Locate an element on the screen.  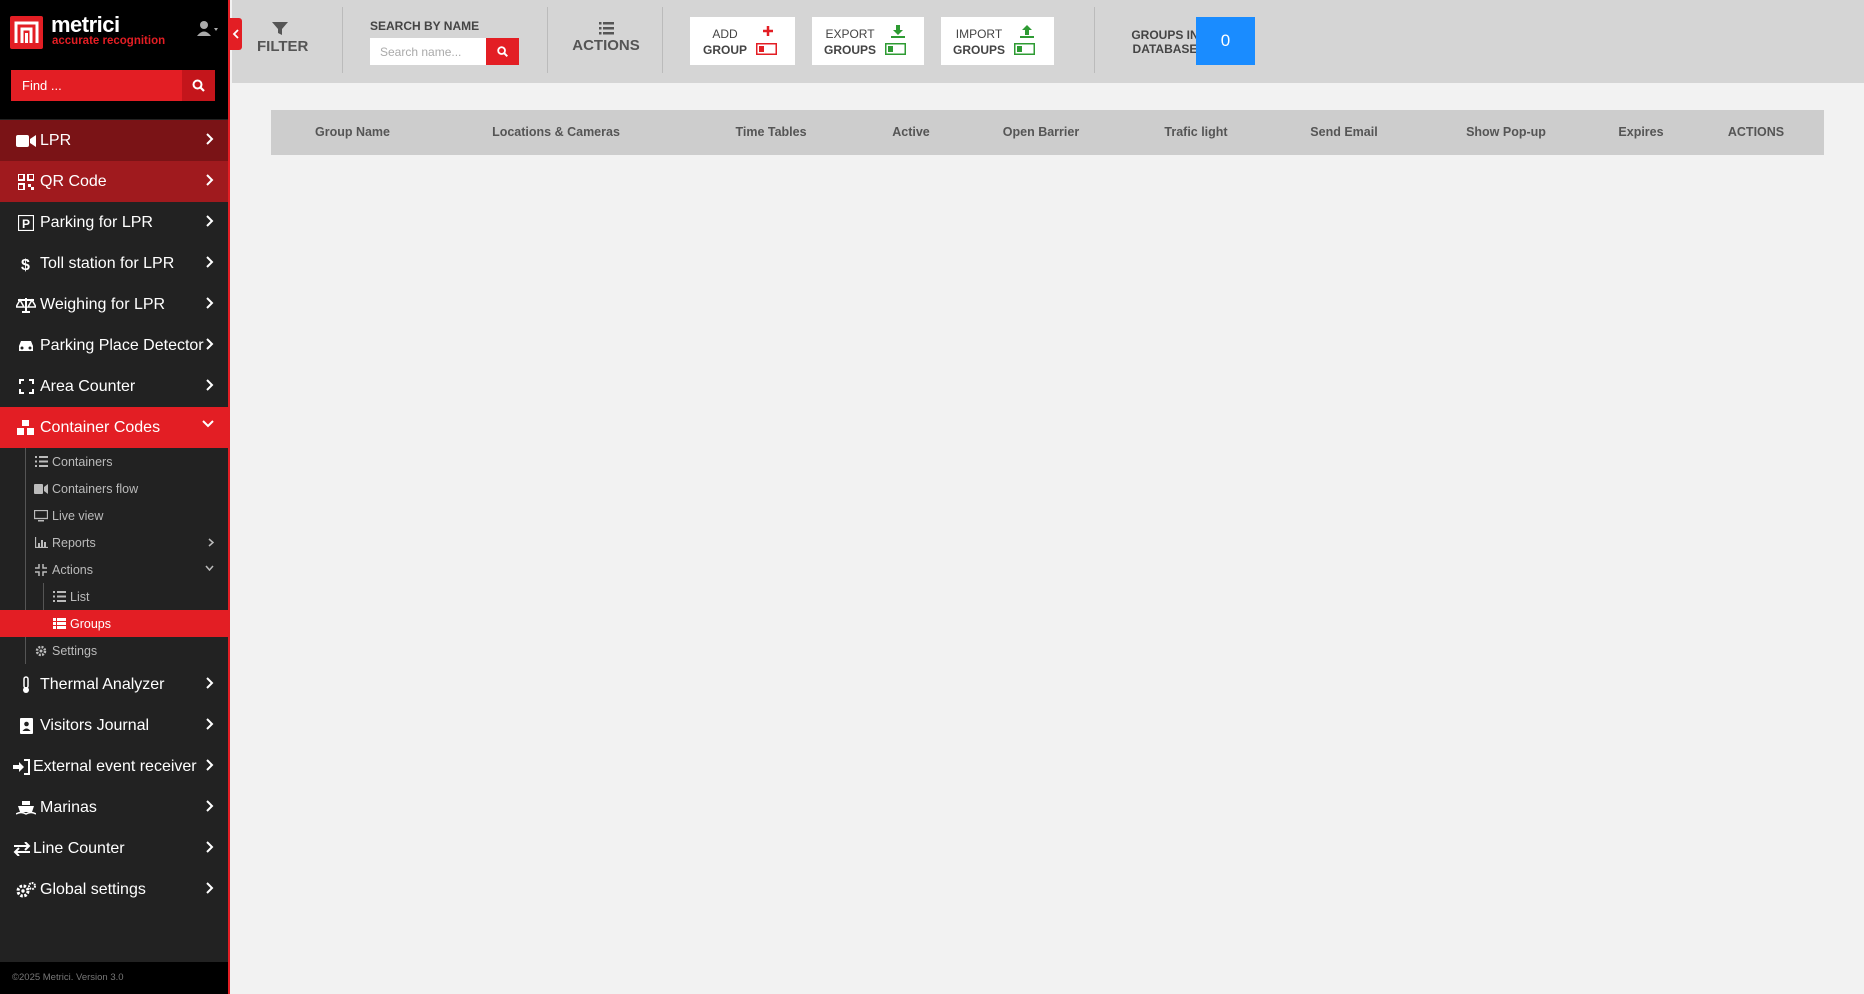
toolbar-divider is located at coordinates (547, 40).